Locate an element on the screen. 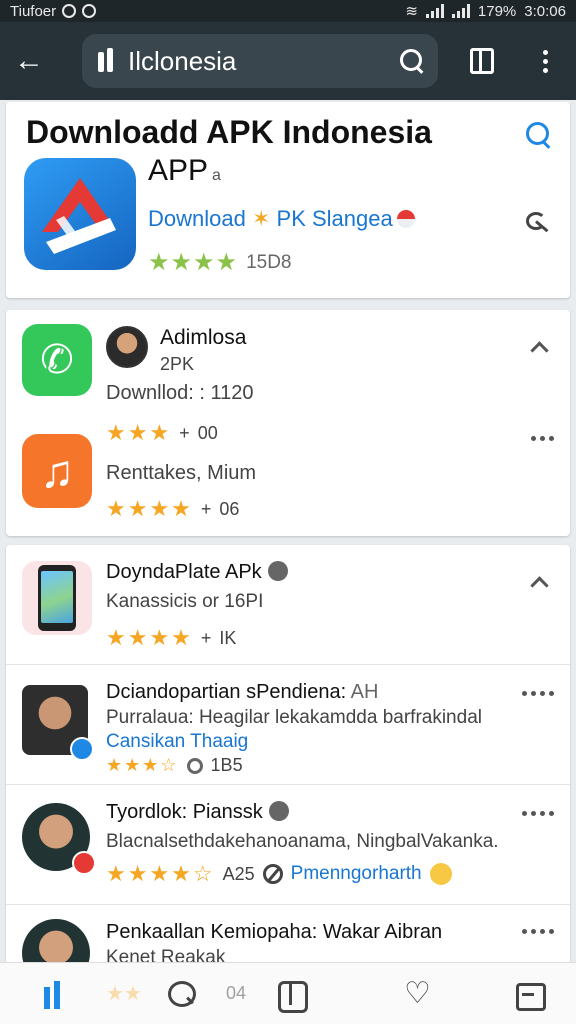 This screenshot has width=576, height=1024. bottom-navigation: ★★ 04 ♡ is located at coordinates (288, 993).